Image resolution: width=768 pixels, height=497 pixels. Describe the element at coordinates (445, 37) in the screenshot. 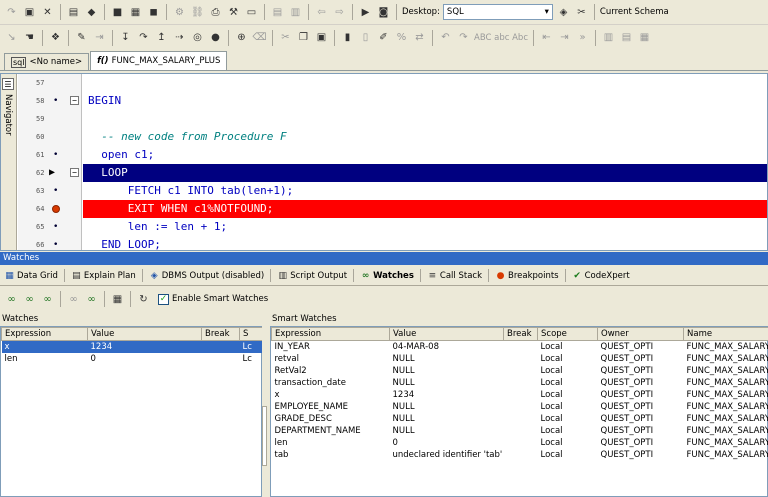

I see `undo-icon: ↶` at that location.